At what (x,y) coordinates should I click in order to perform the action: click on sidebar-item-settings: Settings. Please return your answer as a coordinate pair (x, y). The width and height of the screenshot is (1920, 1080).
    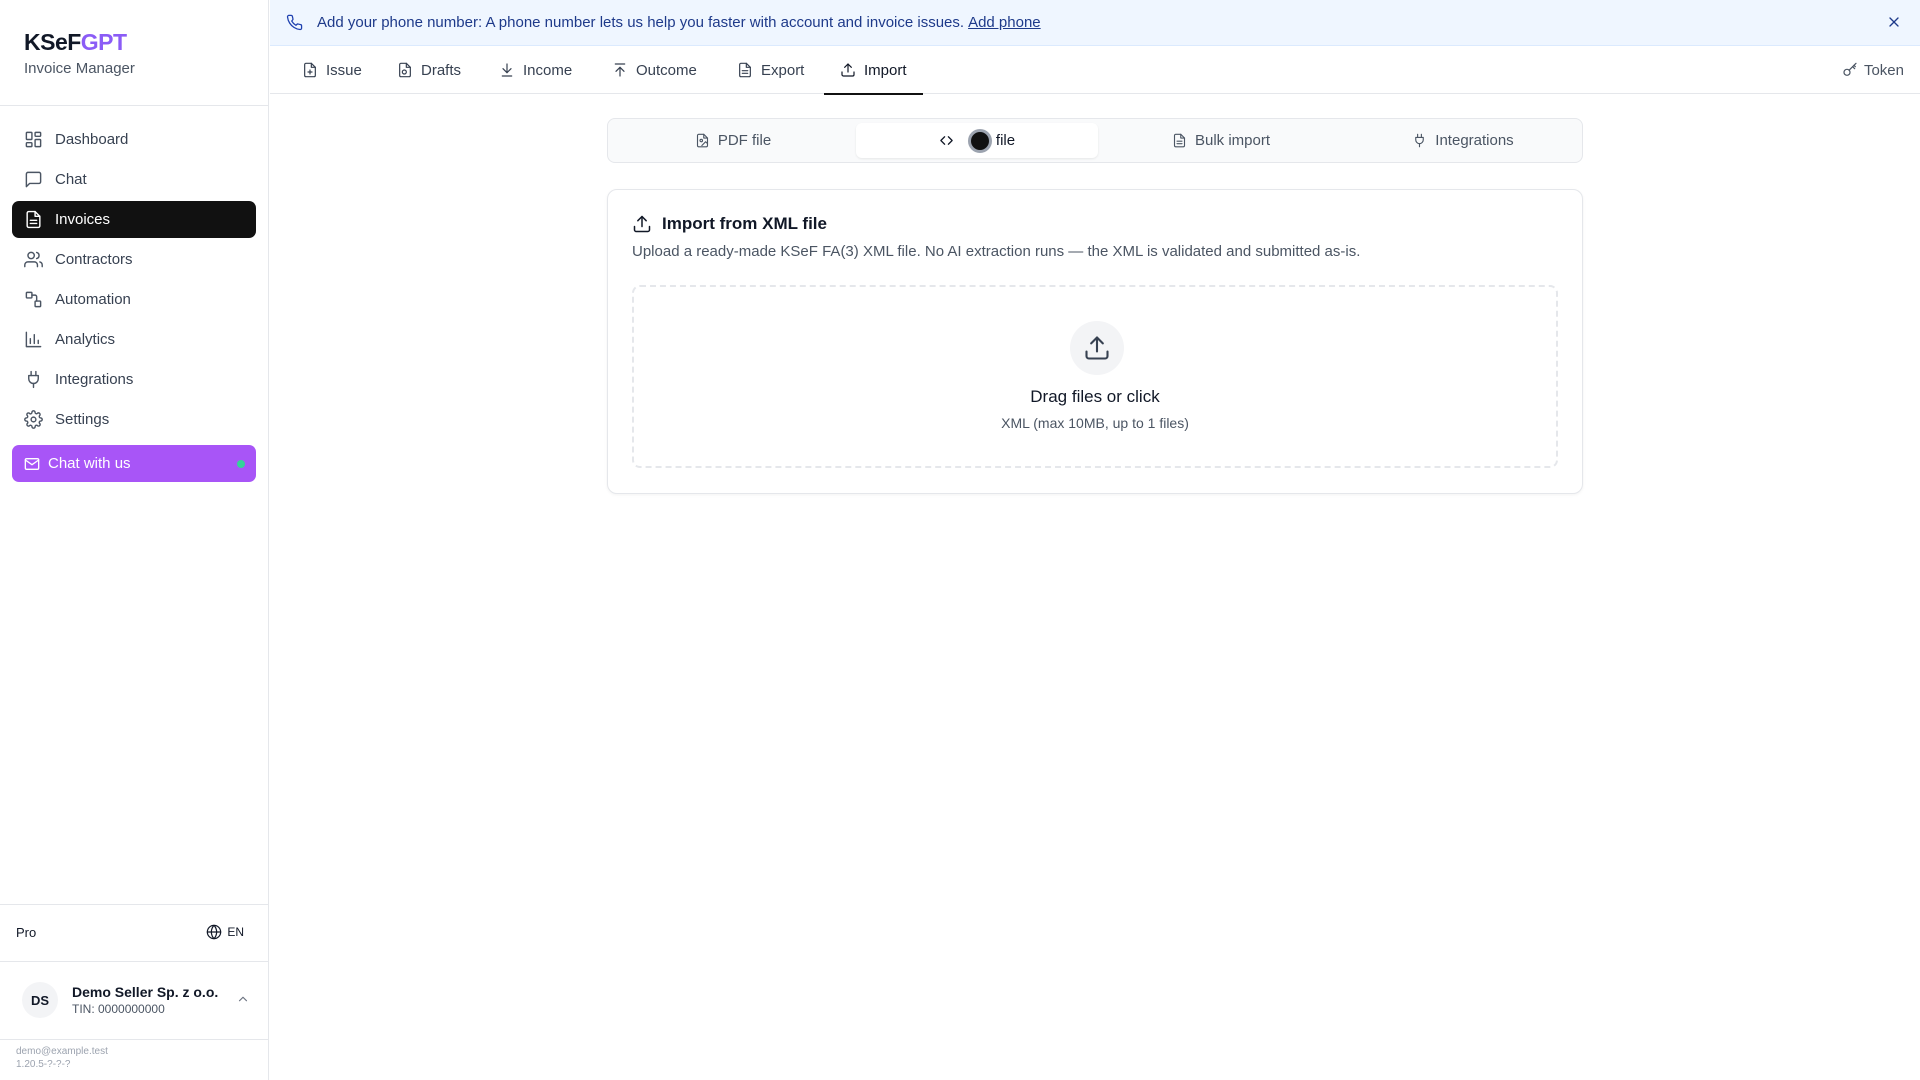
    Looking at the image, I should click on (134, 419).